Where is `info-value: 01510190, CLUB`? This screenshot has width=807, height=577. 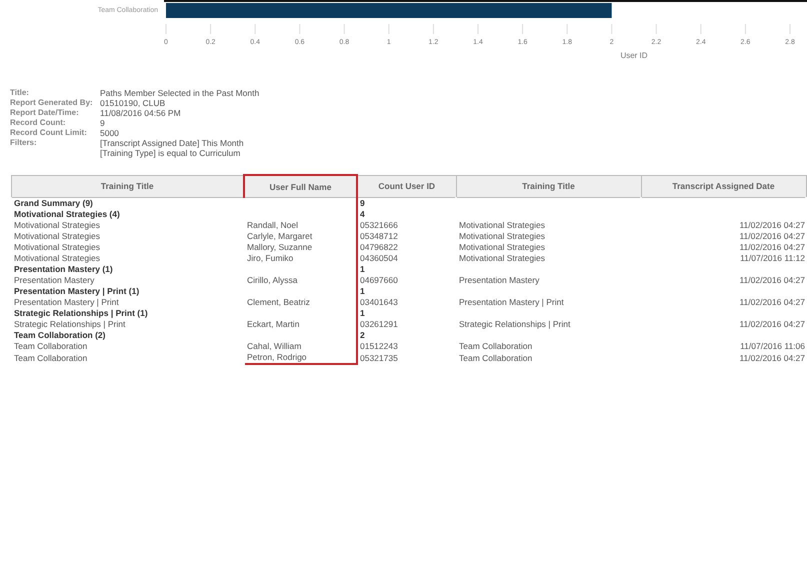
info-value: 01510190, CLUB is located at coordinates (133, 103).